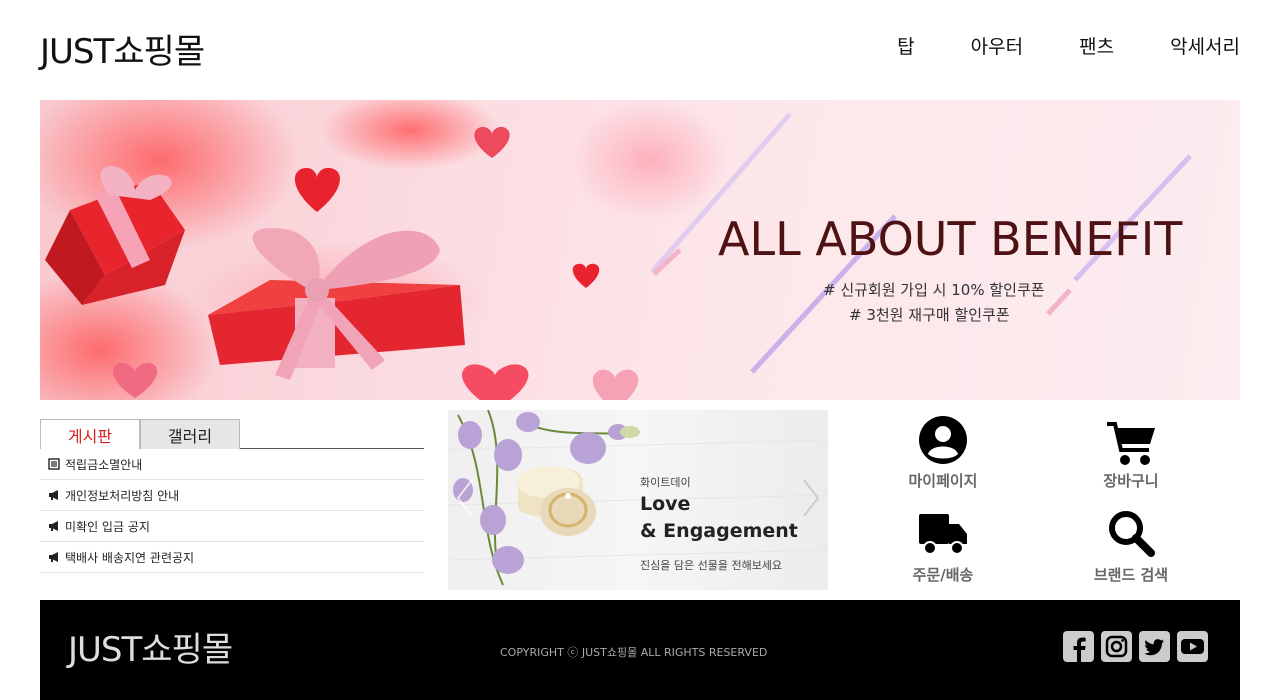  I want to click on promo-title-line2: & Engagement, so click(719, 531).